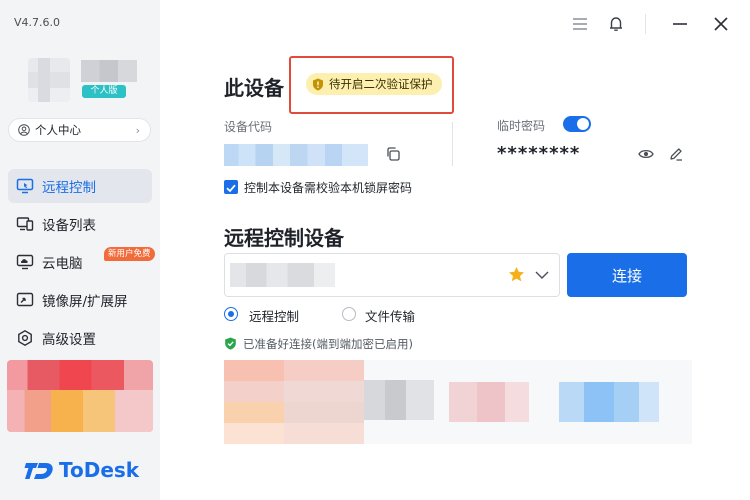  What do you see at coordinates (85, 302) in the screenshot?
I see `sidebar-item-label: 镜像屏/扩展屏` at bounding box center [85, 302].